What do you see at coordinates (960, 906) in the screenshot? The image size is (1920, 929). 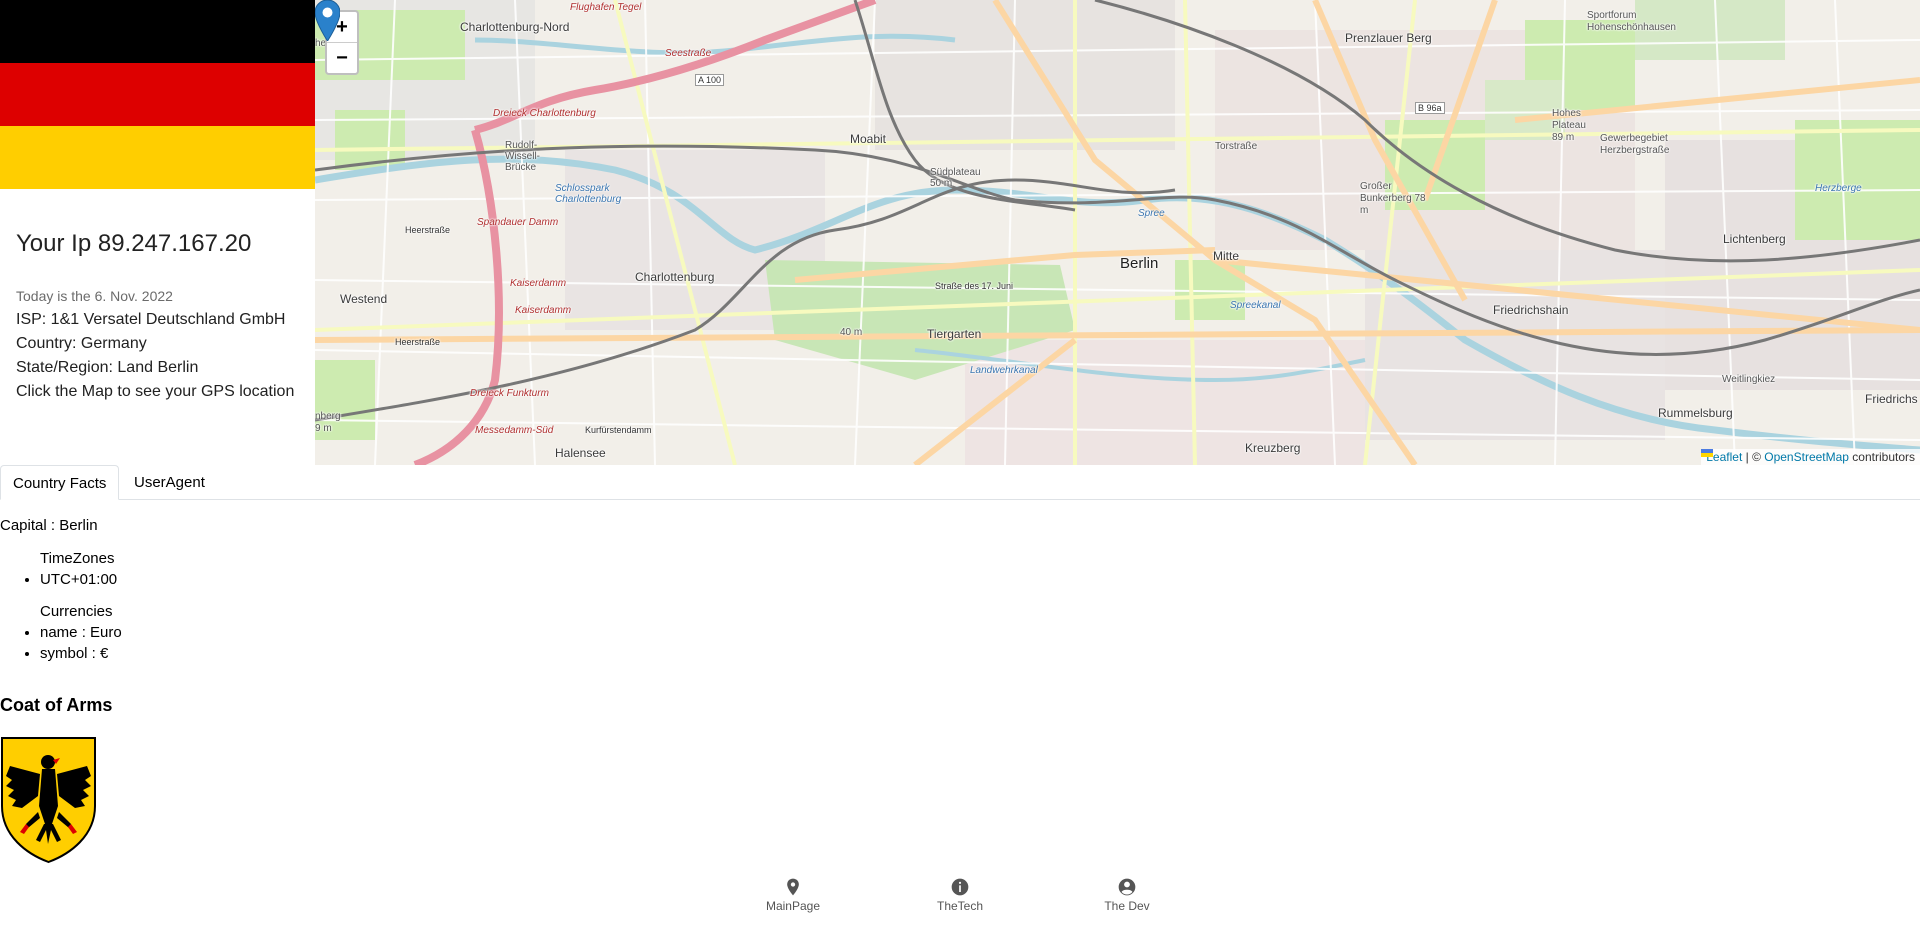 I see `nav-thetech-label: TheTech` at bounding box center [960, 906].